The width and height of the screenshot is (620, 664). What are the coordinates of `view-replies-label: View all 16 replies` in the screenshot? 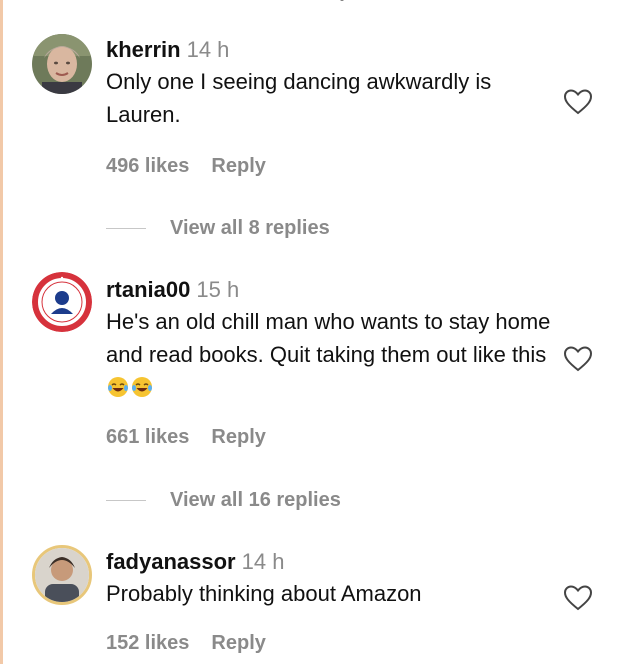 It's located at (255, 499).